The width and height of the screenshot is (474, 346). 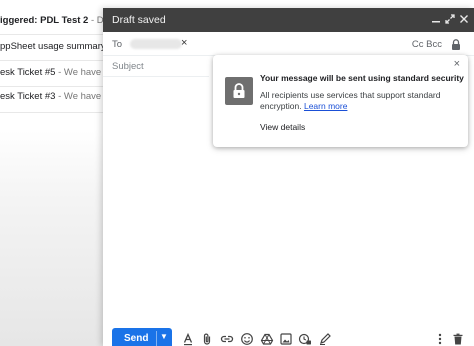 I want to click on inbox-row: iggered: PDL Test 2 - Data, so click(x=55, y=21).